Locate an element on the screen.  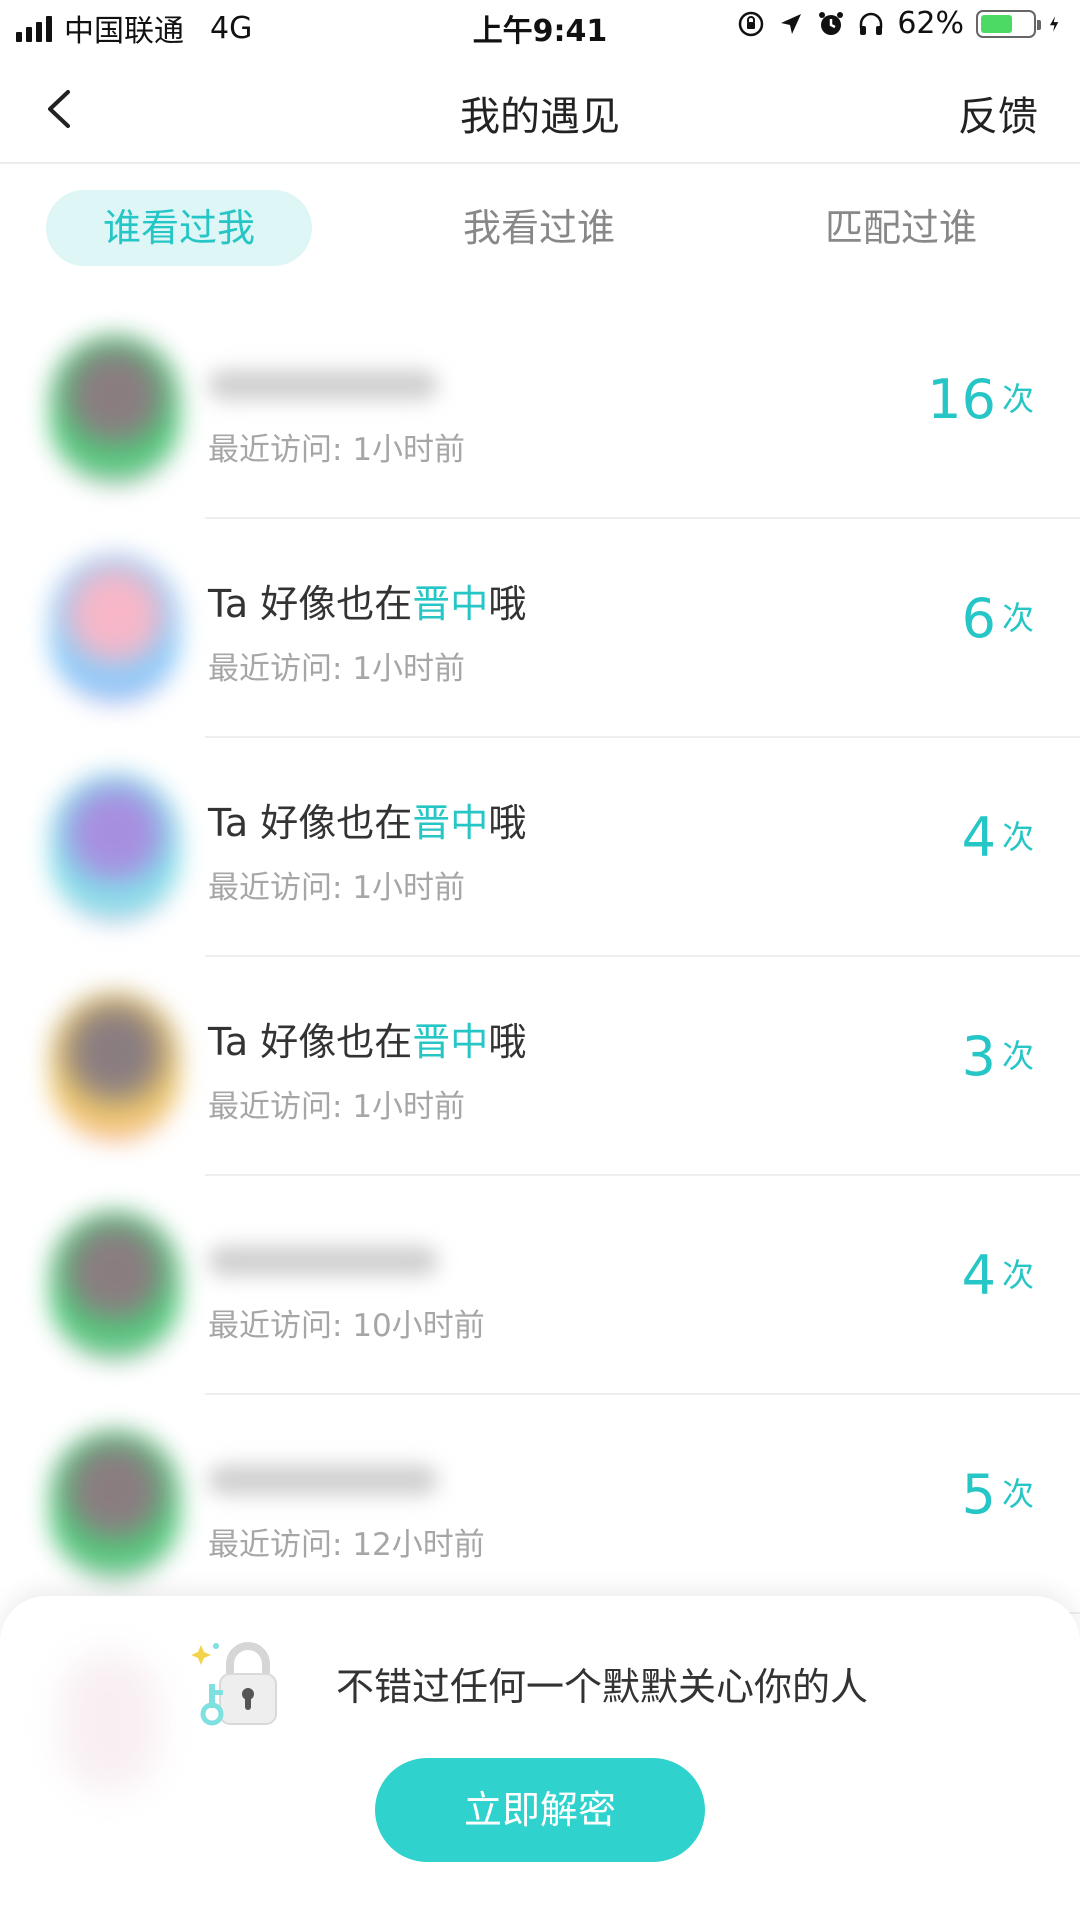
list-item: Ta 好像也在晋中哦 最近访问: 1小时前 3次 is located at coordinates (540, 1066).